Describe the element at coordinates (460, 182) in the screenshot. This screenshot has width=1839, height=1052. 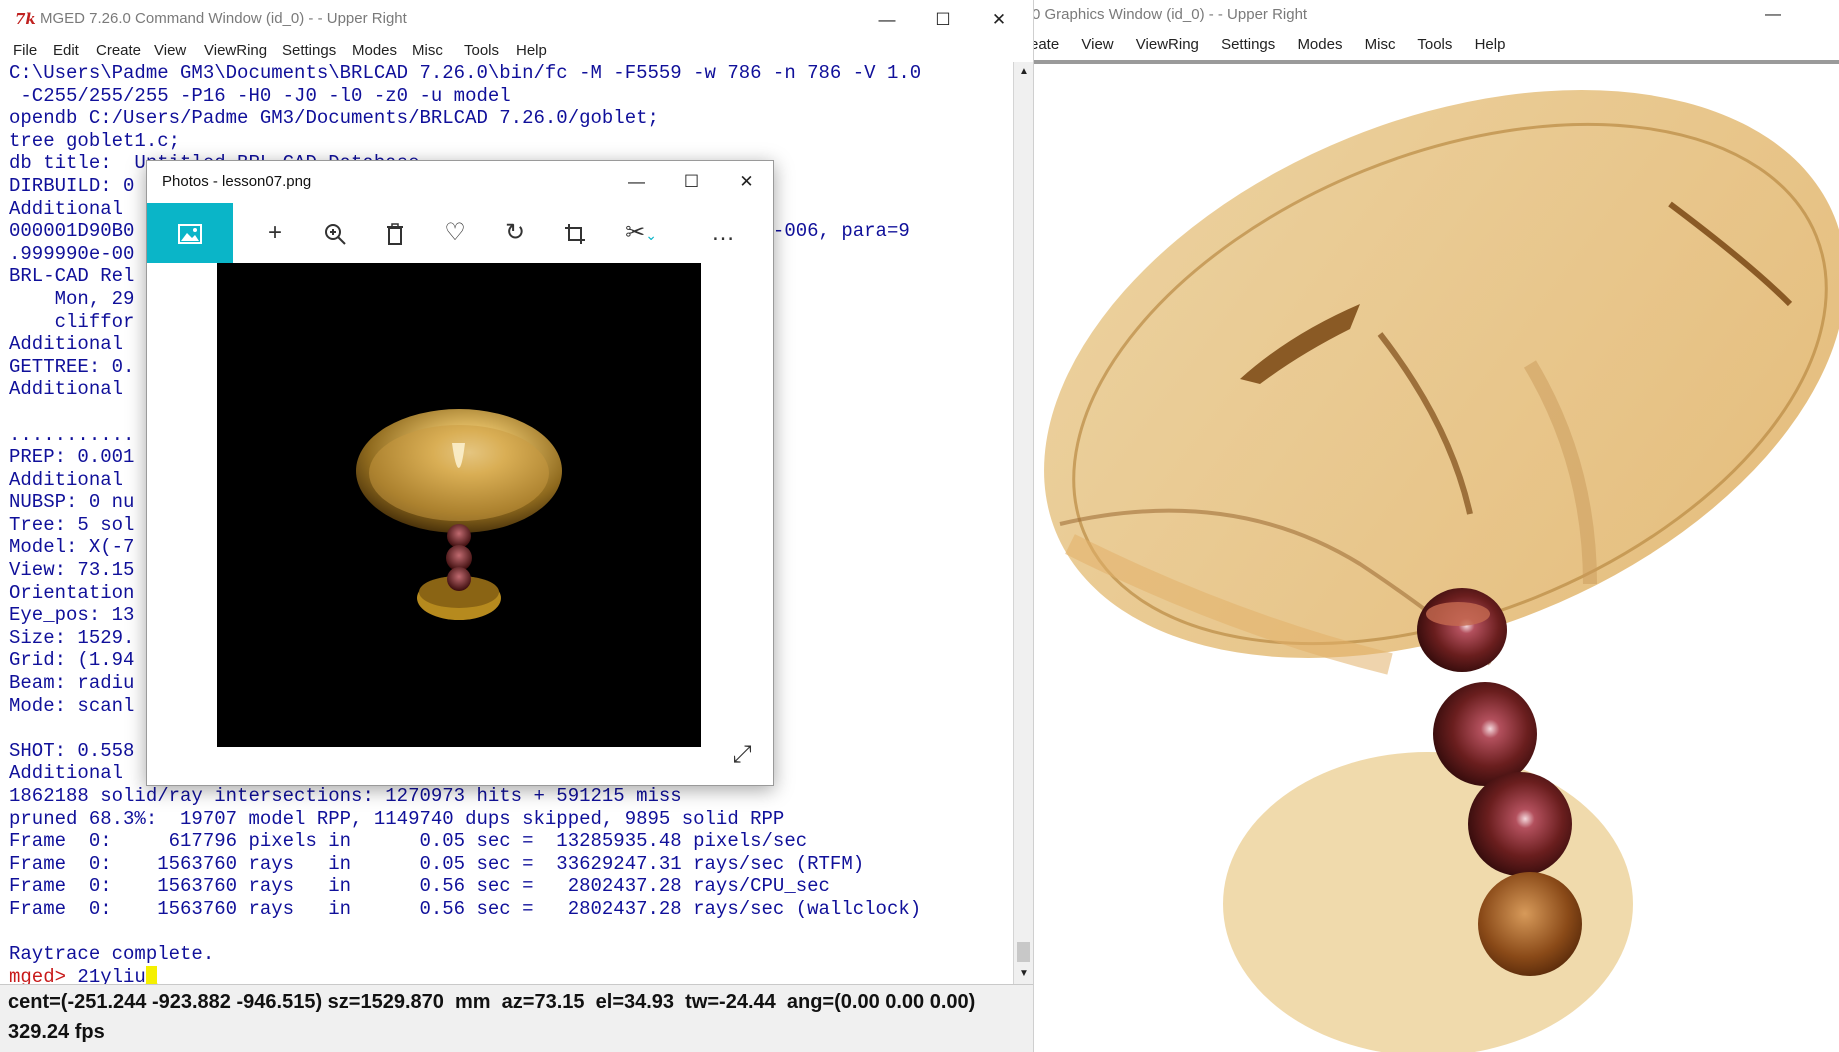
I see `photos-titlebar: Photos - lesson07.png — ☐ ✕` at that location.